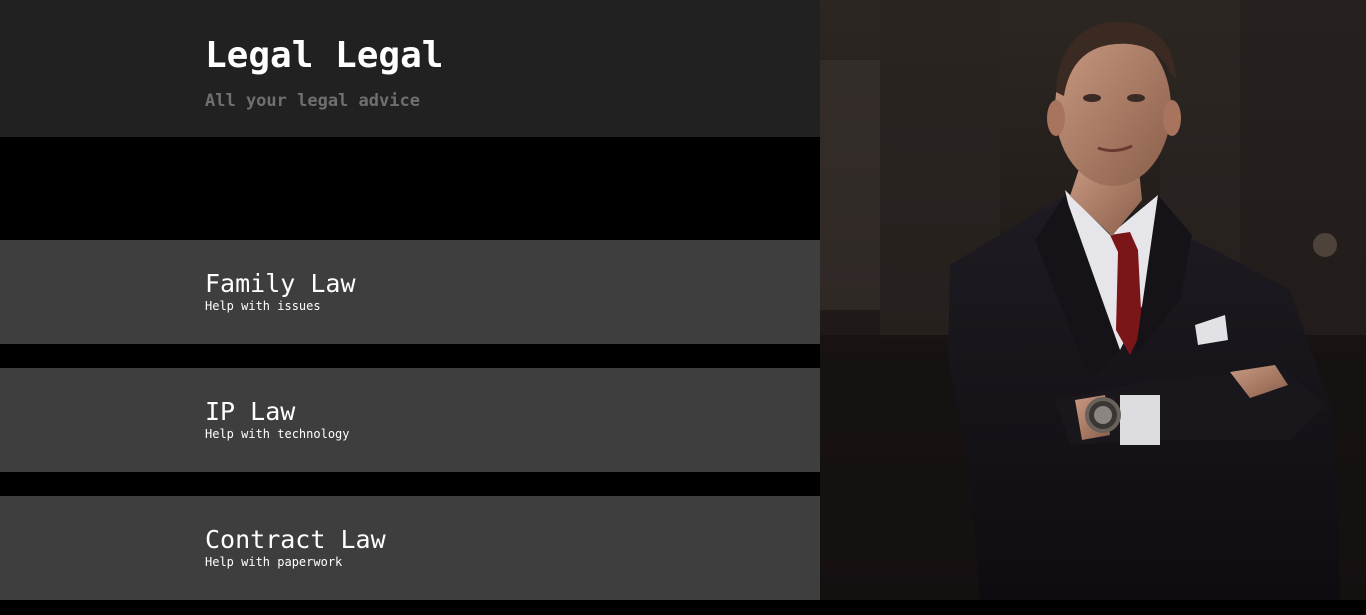 The width and height of the screenshot is (1366, 615). What do you see at coordinates (410, 292) in the screenshot?
I see `service-card-family-law: Family Law Help with issues` at bounding box center [410, 292].